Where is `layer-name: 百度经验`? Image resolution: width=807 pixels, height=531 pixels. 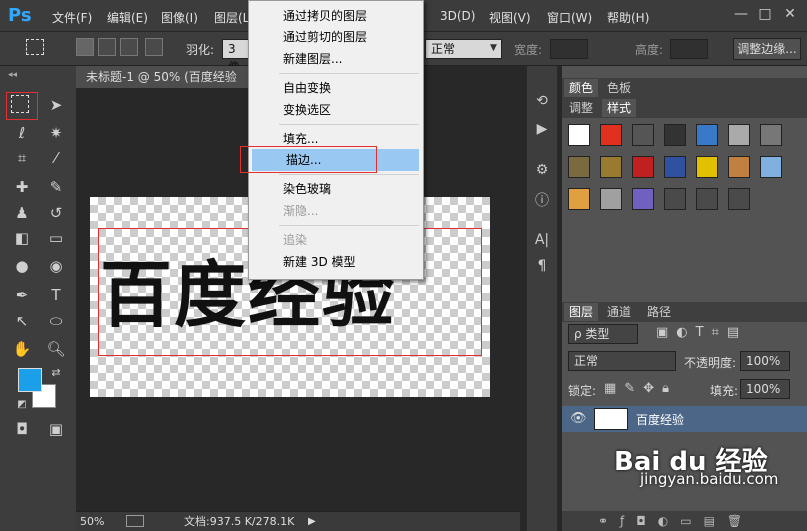 layer-name: 百度经验 is located at coordinates (660, 419).